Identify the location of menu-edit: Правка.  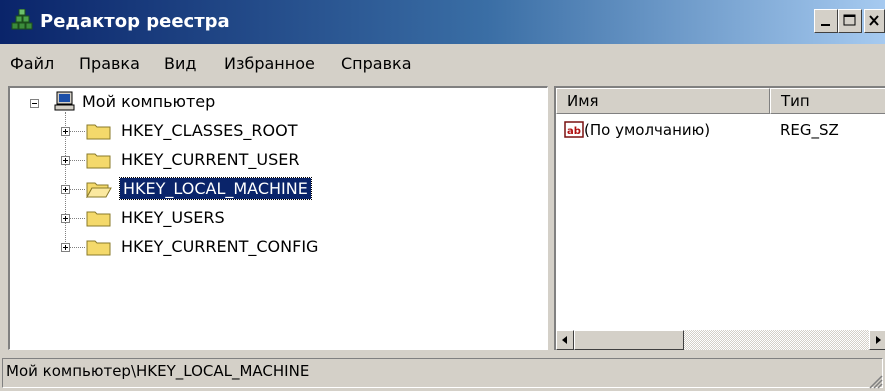
(109, 63).